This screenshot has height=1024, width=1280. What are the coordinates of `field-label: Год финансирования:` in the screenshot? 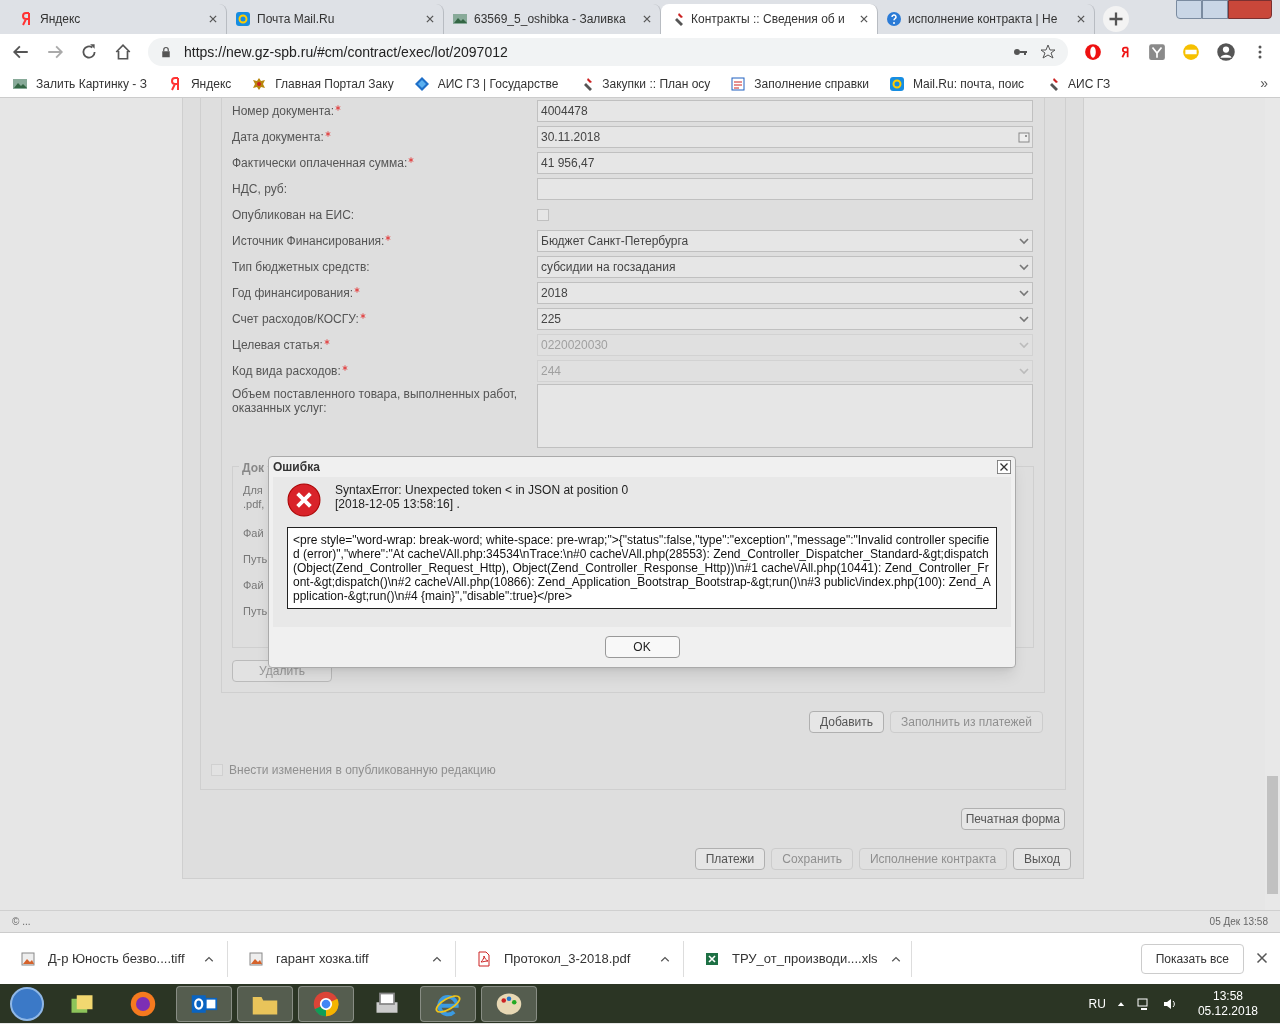 It's located at (293, 293).